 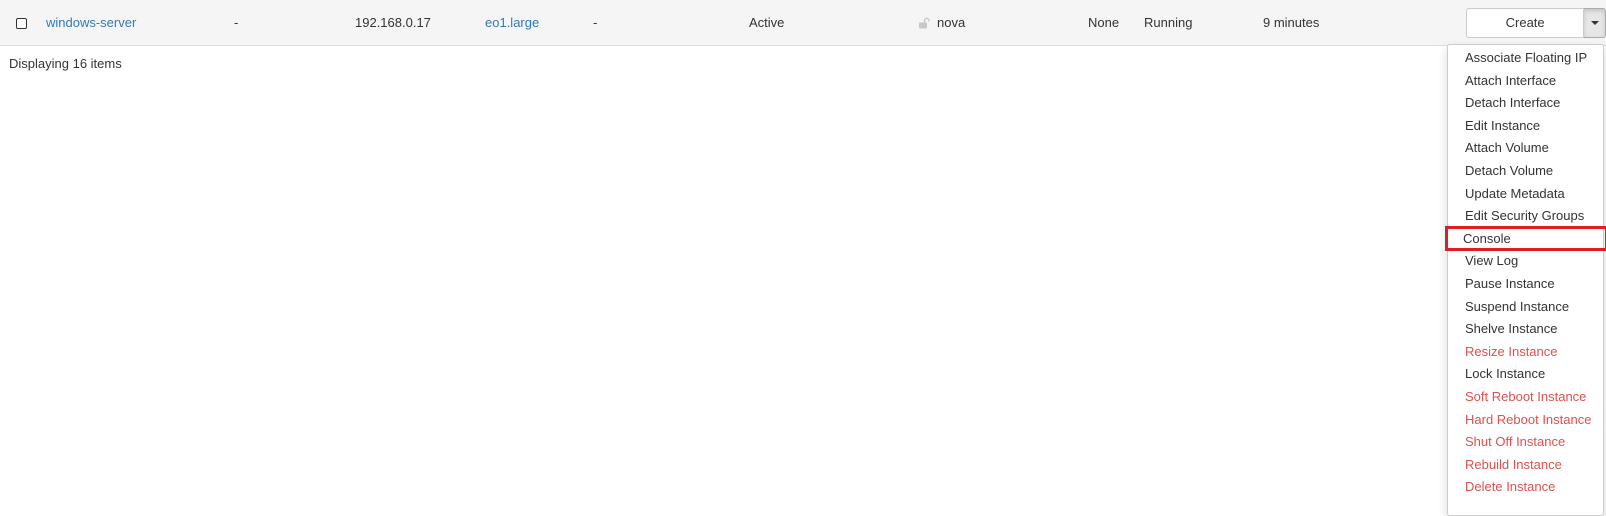 What do you see at coordinates (951, 22) in the screenshot?
I see `availability-zone: nova` at bounding box center [951, 22].